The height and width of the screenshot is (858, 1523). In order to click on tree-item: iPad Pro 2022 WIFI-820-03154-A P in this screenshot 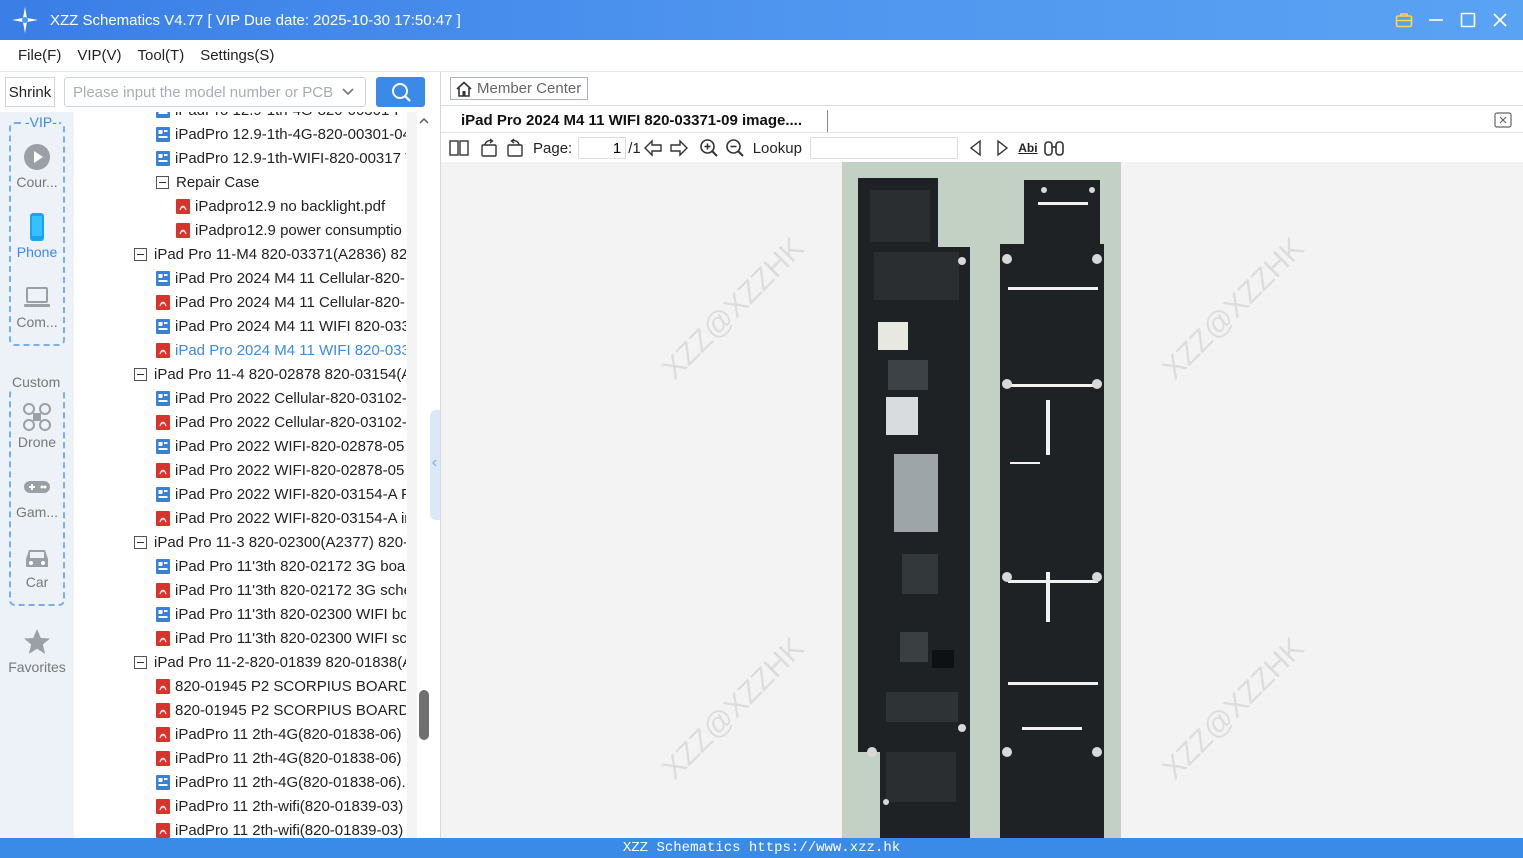, I will do `click(281, 494)`.